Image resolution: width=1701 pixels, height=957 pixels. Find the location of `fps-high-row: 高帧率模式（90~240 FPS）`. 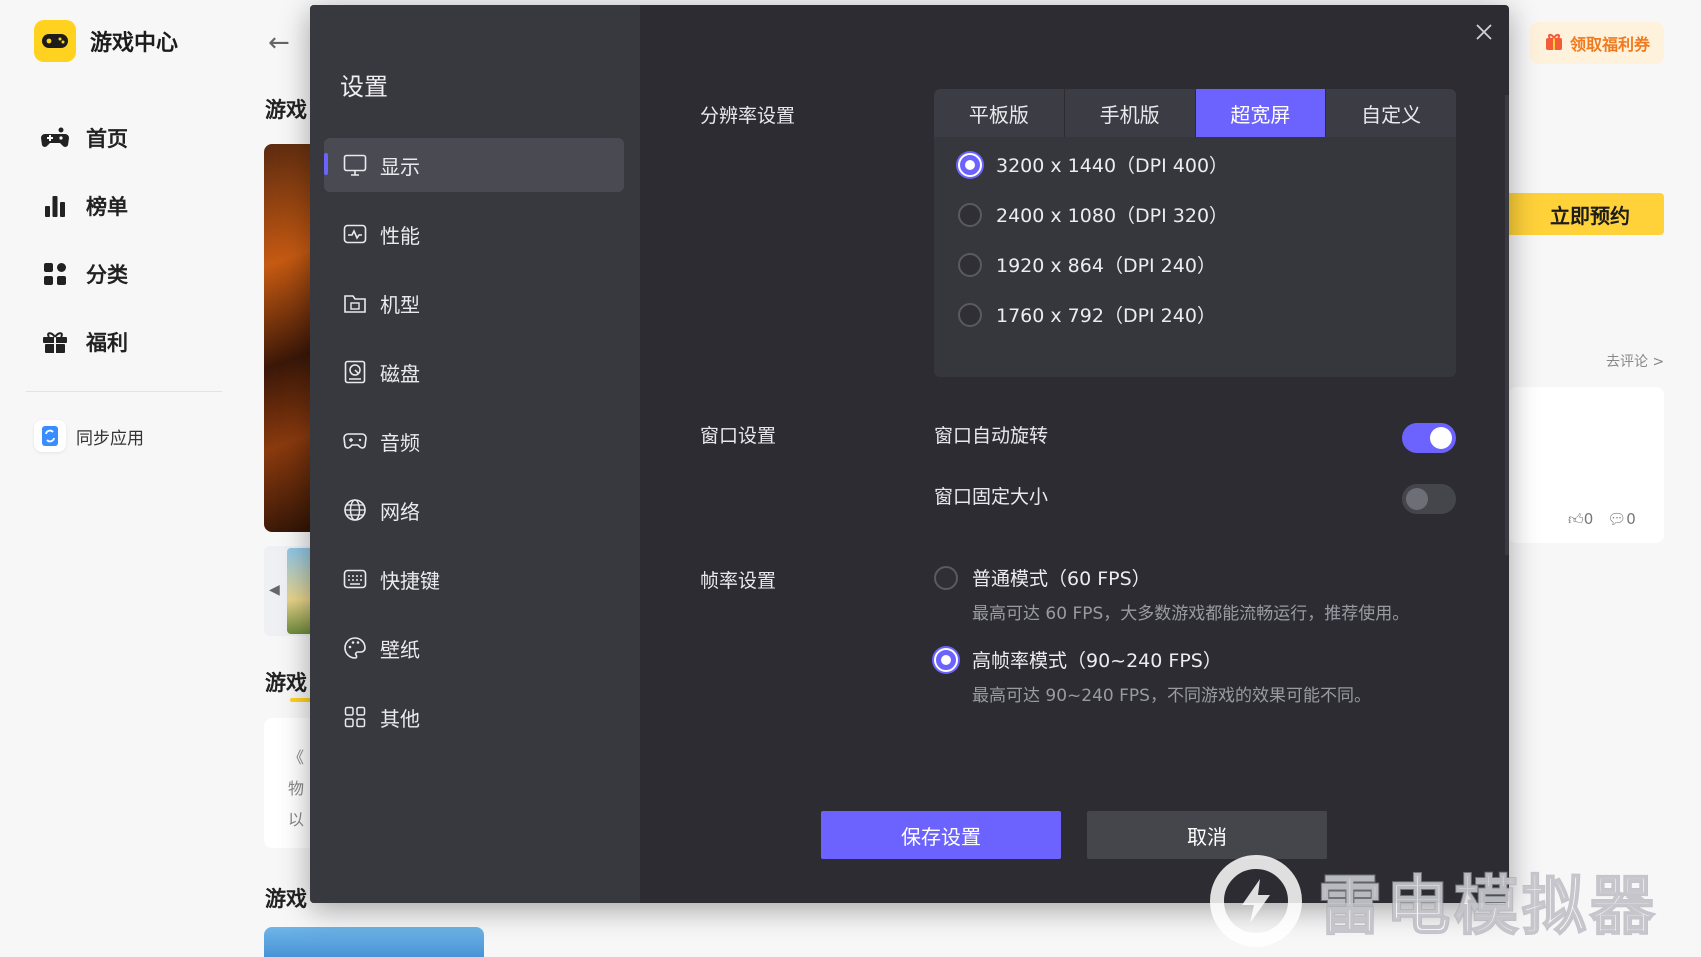

fps-high-row: 高帧率模式（90~240 FPS） is located at coordinates (1152, 659).